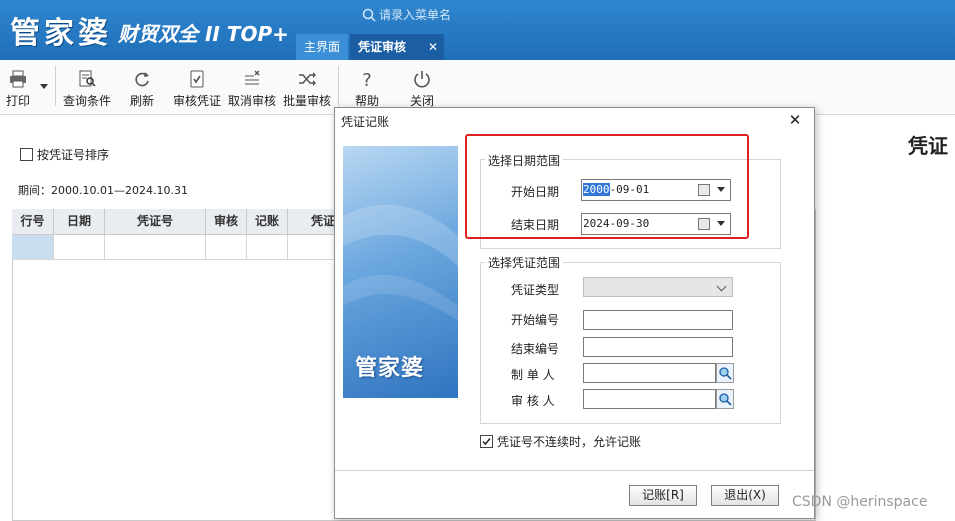 The height and width of the screenshot is (521, 955). Describe the element at coordinates (535, 349) in the screenshot. I see `end-number-label: 结束编号` at that location.